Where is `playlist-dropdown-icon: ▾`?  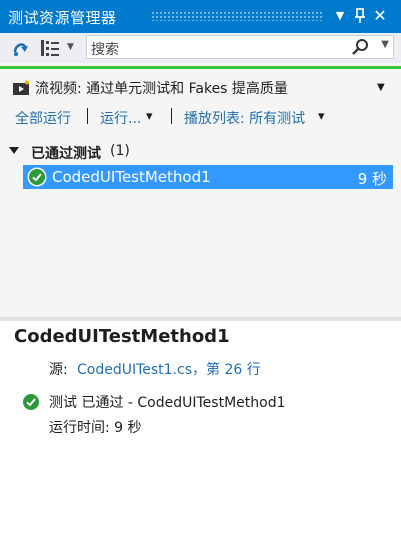 playlist-dropdown-icon: ▾ is located at coordinates (321, 116).